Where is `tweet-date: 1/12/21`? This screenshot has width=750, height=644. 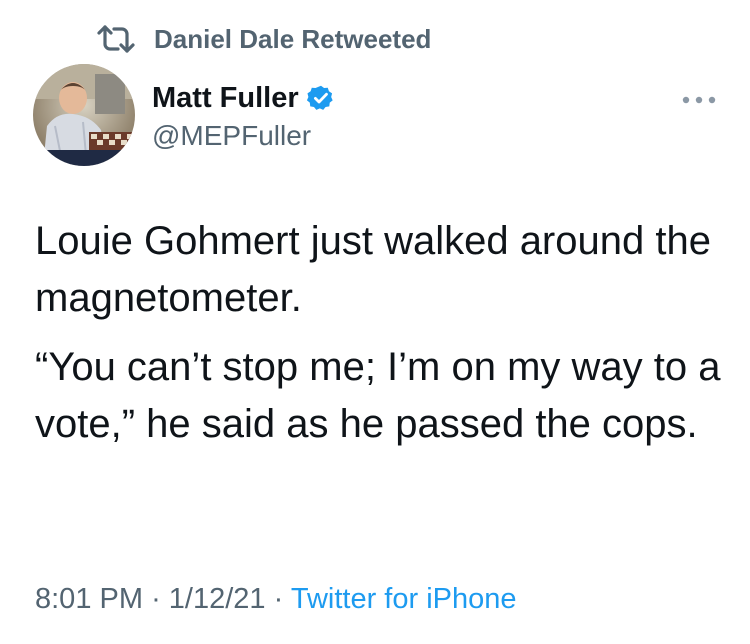
tweet-date: 1/12/21 is located at coordinates (217, 599).